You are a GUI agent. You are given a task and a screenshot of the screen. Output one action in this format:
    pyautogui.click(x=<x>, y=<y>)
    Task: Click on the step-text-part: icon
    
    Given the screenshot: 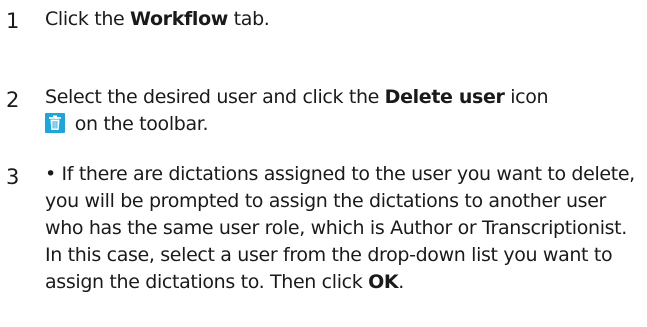 What is the action you would take?
    pyautogui.click(x=526, y=97)
    